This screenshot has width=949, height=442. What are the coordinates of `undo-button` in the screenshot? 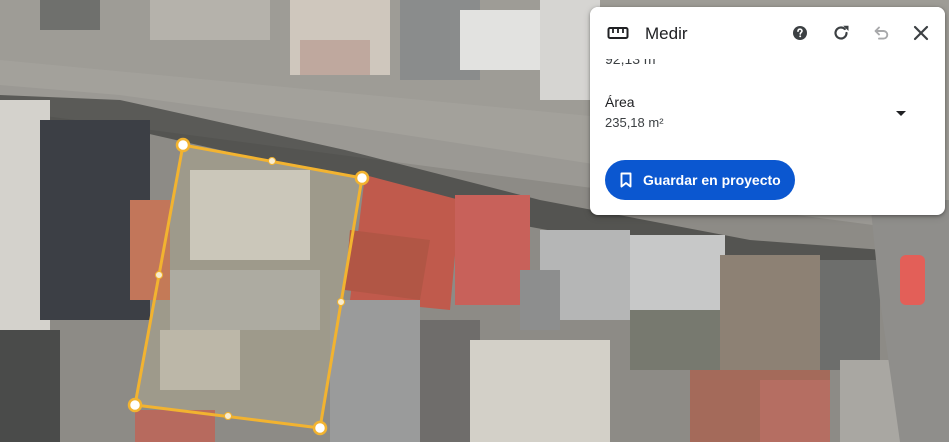 It's located at (881, 33).